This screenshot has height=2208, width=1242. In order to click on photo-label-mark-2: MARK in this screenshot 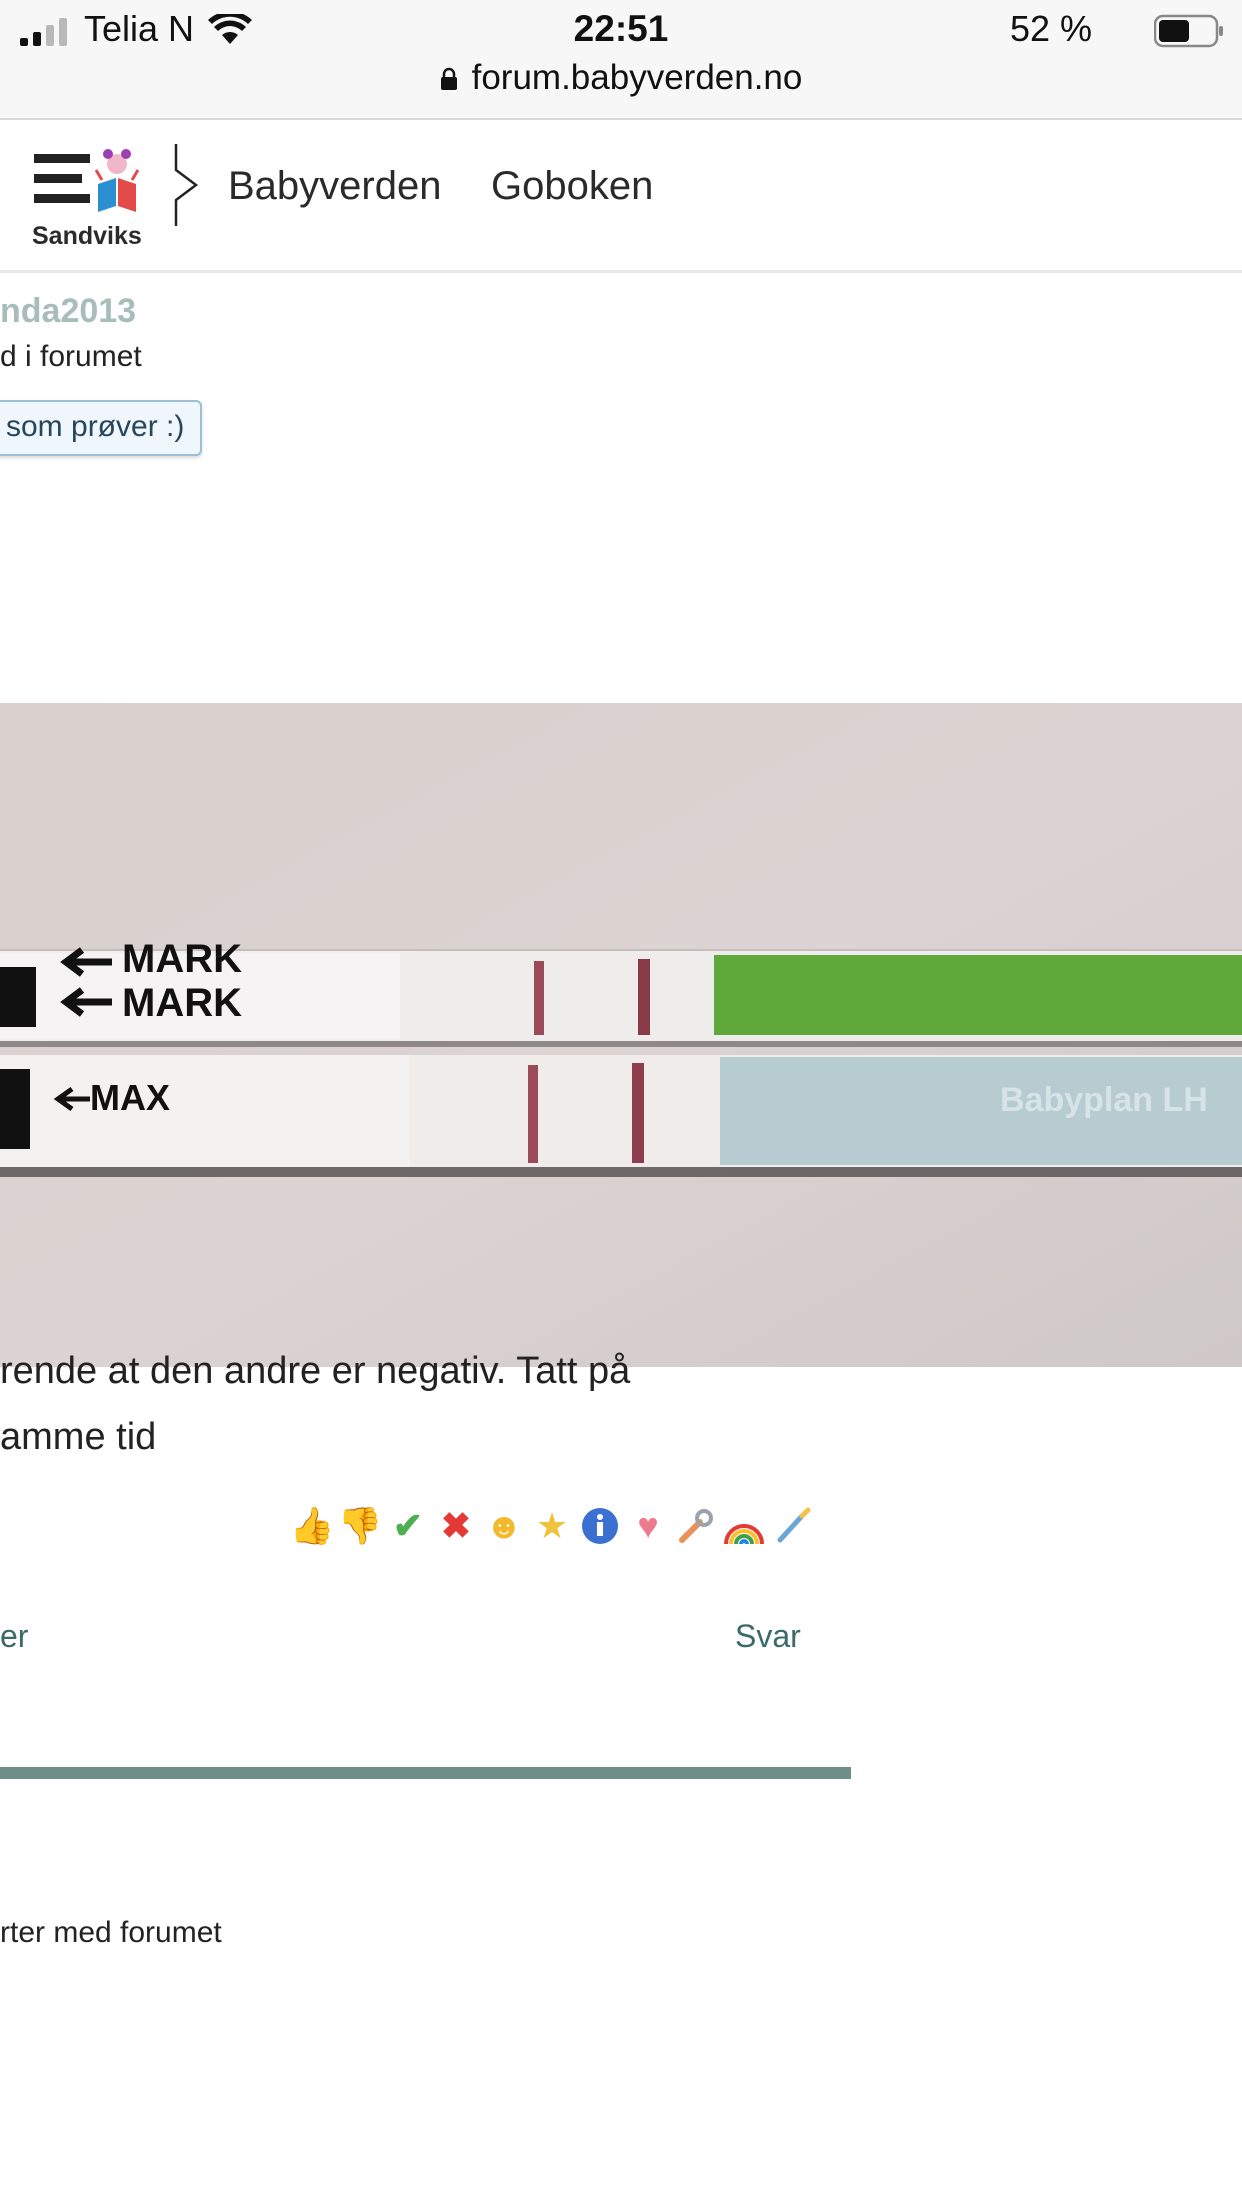, I will do `click(182, 1003)`.